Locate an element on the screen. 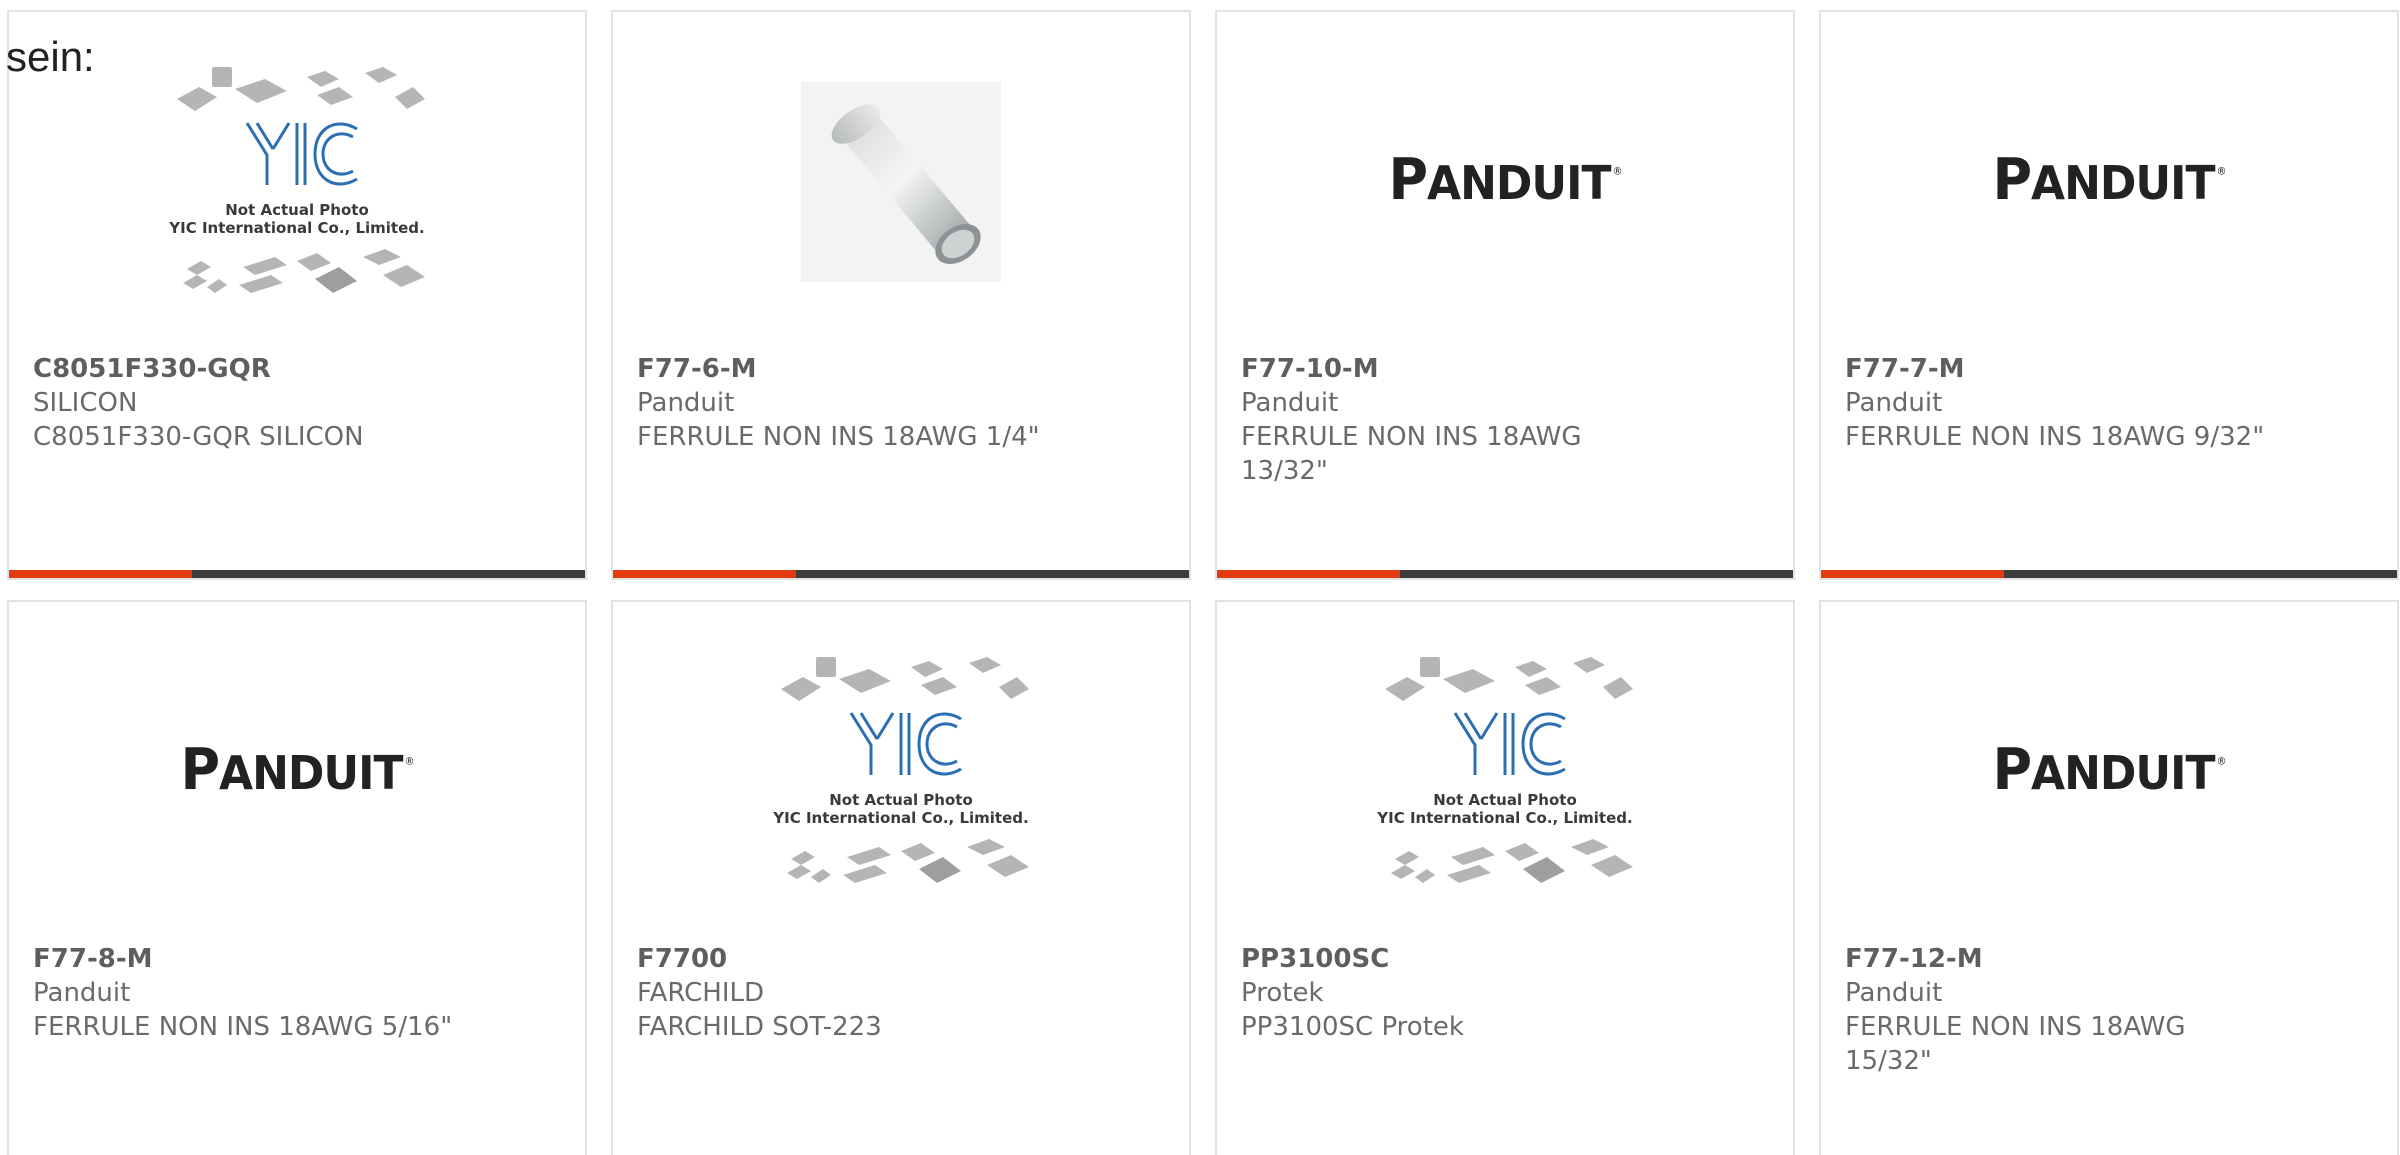 Image resolution: width=2400 pixels, height=1155 pixels. manufacturer: SILICON is located at coordinates (85, 403).